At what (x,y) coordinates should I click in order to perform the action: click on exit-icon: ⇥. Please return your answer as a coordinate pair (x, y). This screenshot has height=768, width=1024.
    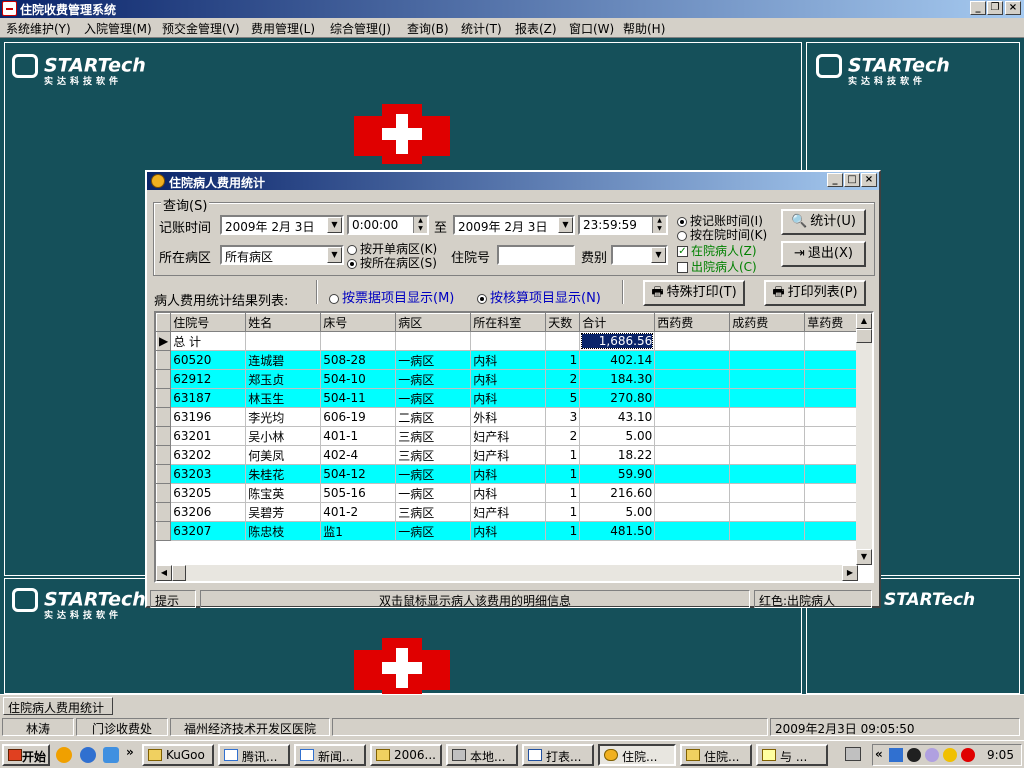
    Looking at the image, I should click on (799, 253).